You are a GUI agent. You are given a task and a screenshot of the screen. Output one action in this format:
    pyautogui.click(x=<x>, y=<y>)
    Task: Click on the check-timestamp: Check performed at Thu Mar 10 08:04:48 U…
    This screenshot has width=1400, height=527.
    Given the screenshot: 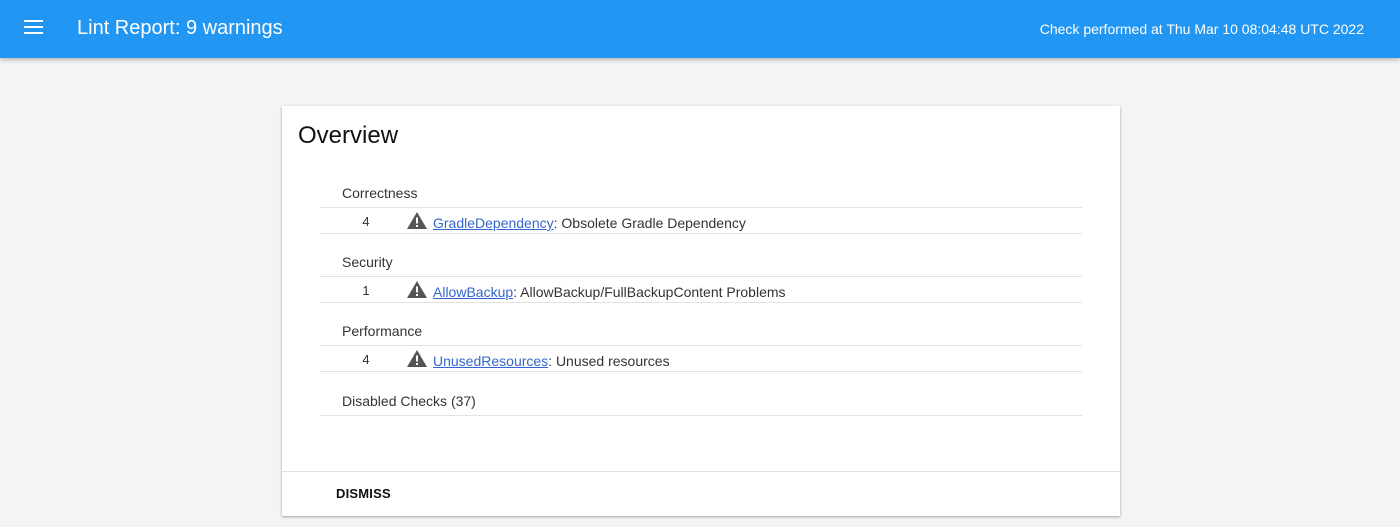 What is the action you would take?
    pyautogui.click(x=1201, y=29)
    